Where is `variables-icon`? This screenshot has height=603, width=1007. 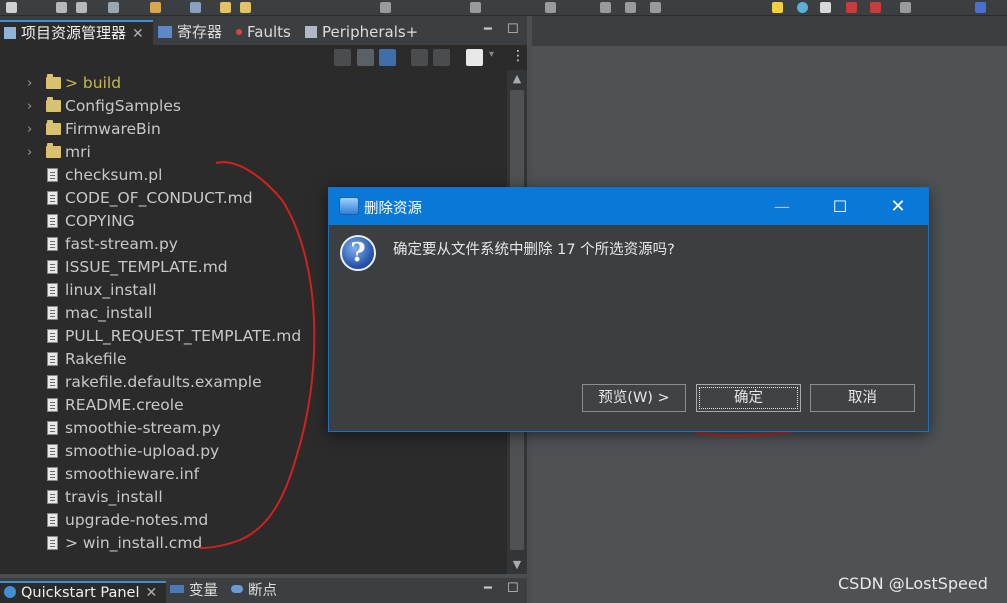 variables-icon is located at coordinates (177, 589).